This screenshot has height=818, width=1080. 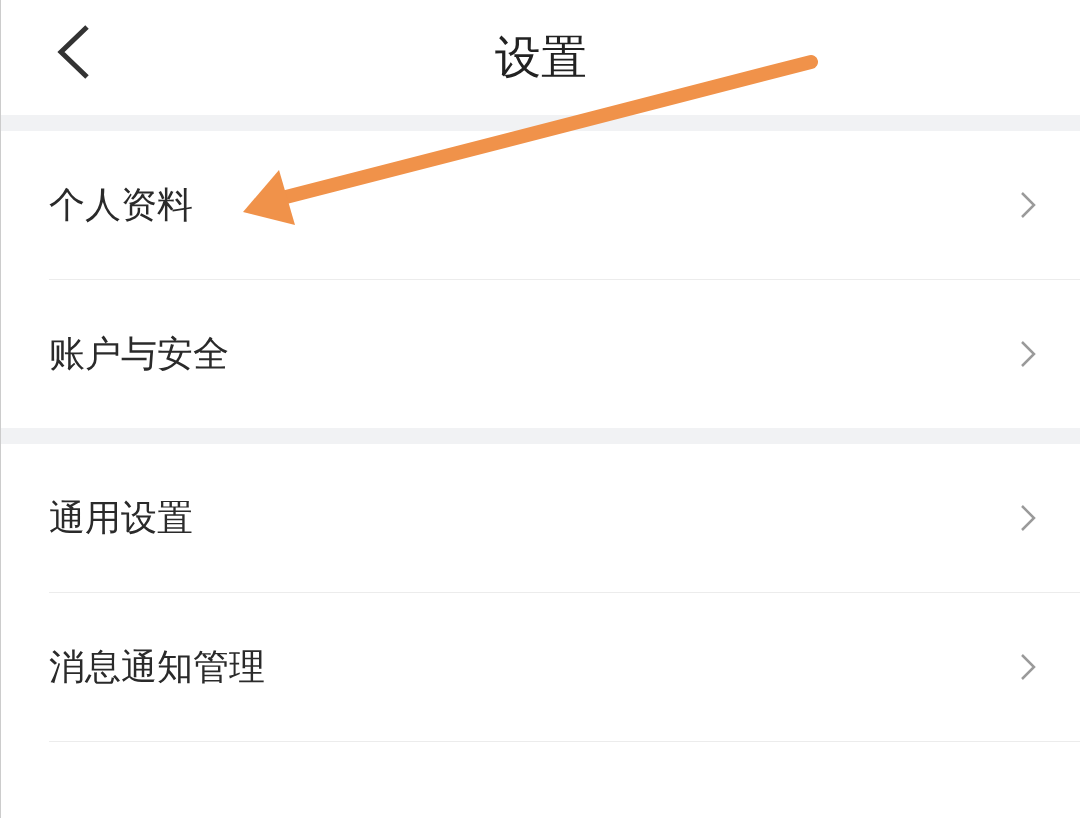 I want to click on page-title: 设置, so click(x=540, y=57).